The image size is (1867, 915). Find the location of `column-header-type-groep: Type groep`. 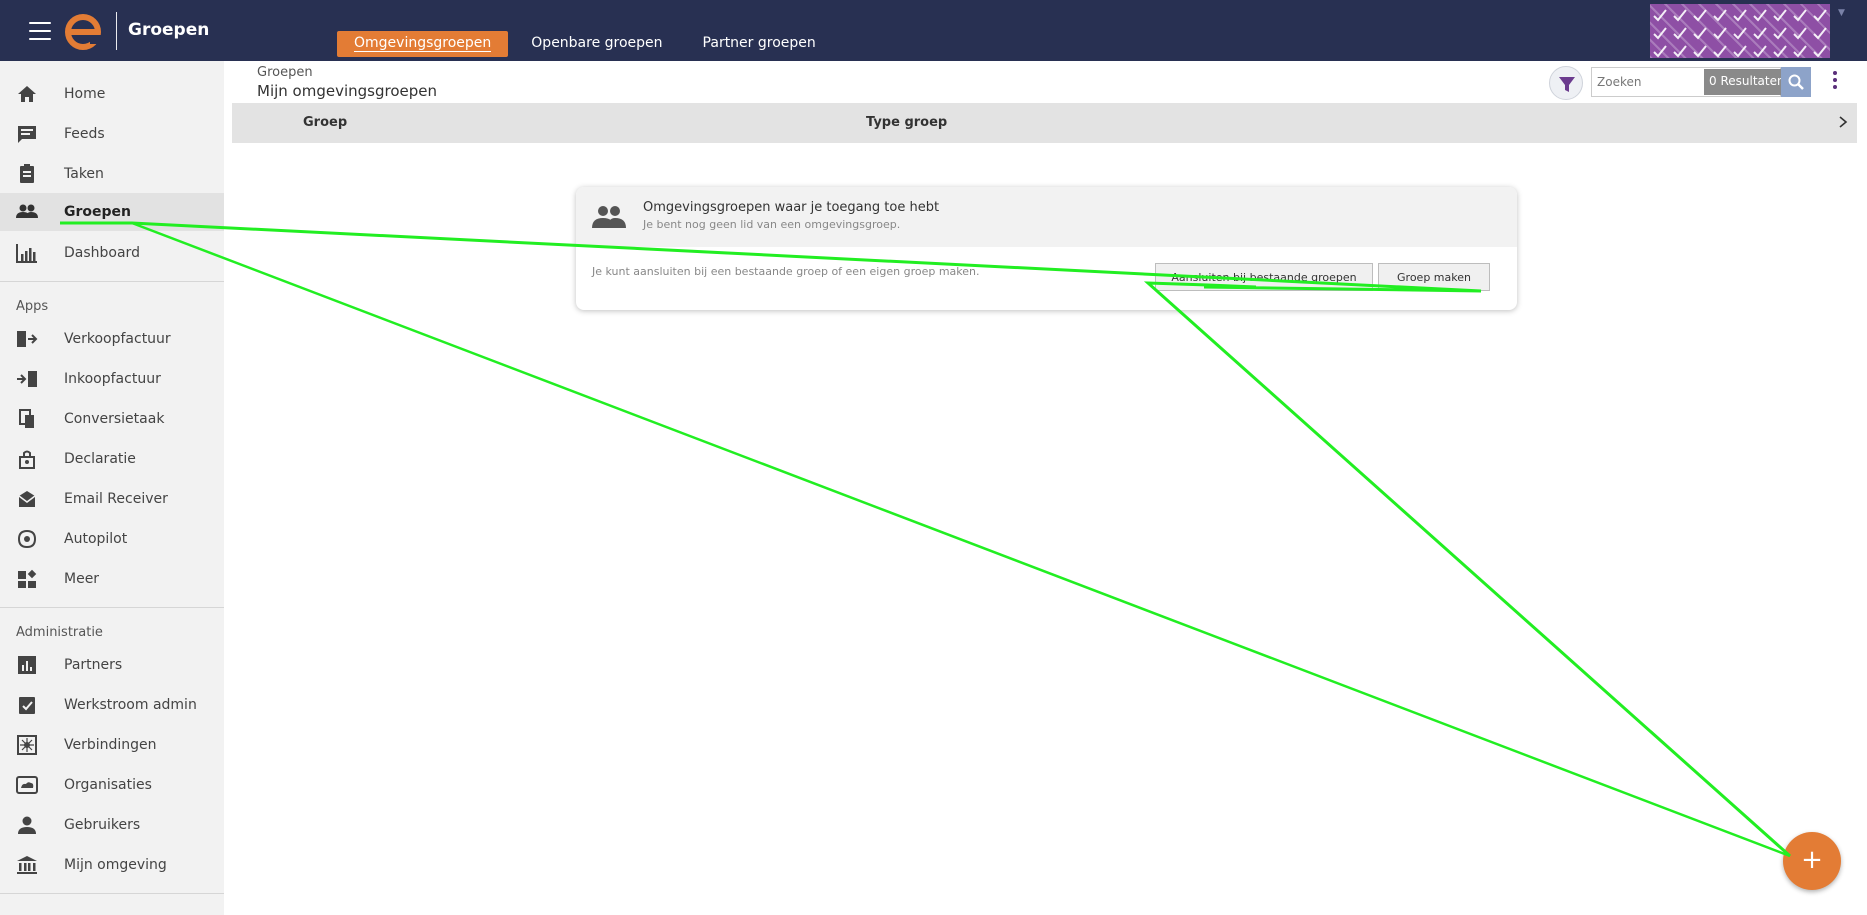

column-header-type-groep: Type groep is located at coordinates (906, 122).